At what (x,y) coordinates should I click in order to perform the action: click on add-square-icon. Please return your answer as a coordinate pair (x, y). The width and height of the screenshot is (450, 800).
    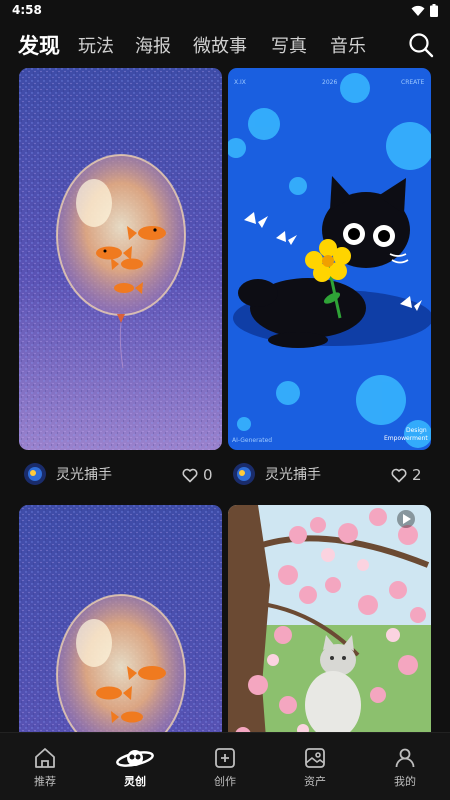
    Looking at the image, I should click on (225, 758).